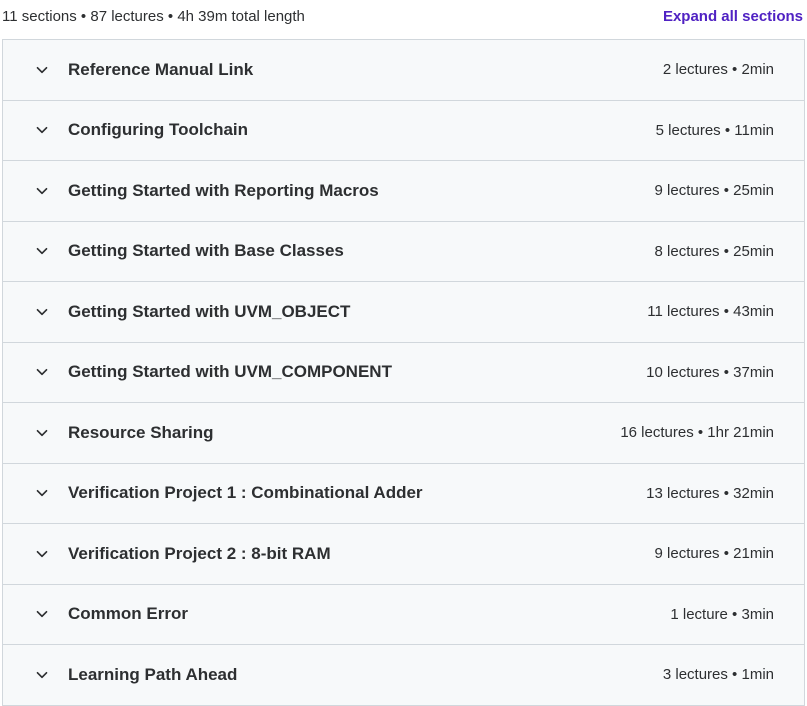 The width and height of the screenshot is (807, 706). I want to click on section-row: Reference Manual Link 2 lectures • 2min, so click(403, 70).